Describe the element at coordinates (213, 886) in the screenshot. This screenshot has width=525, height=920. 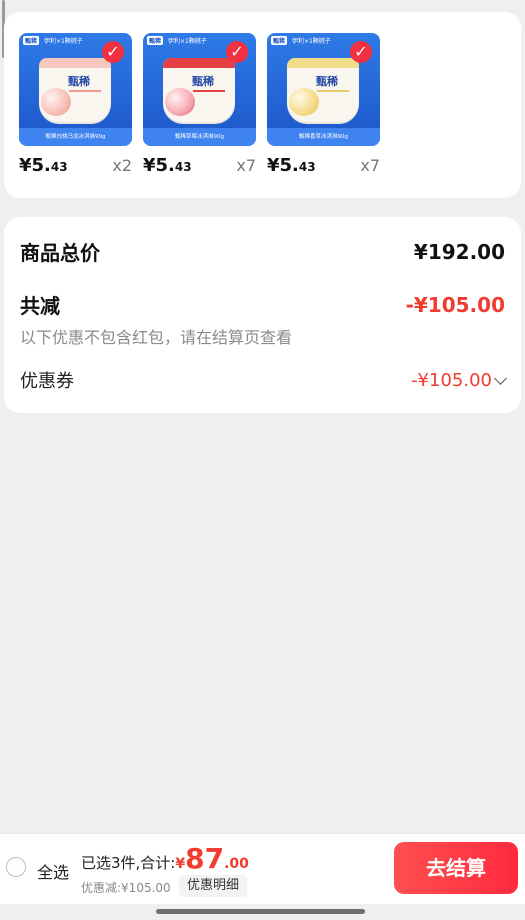
I see `discount-details-button: 优惠明细` at that location.